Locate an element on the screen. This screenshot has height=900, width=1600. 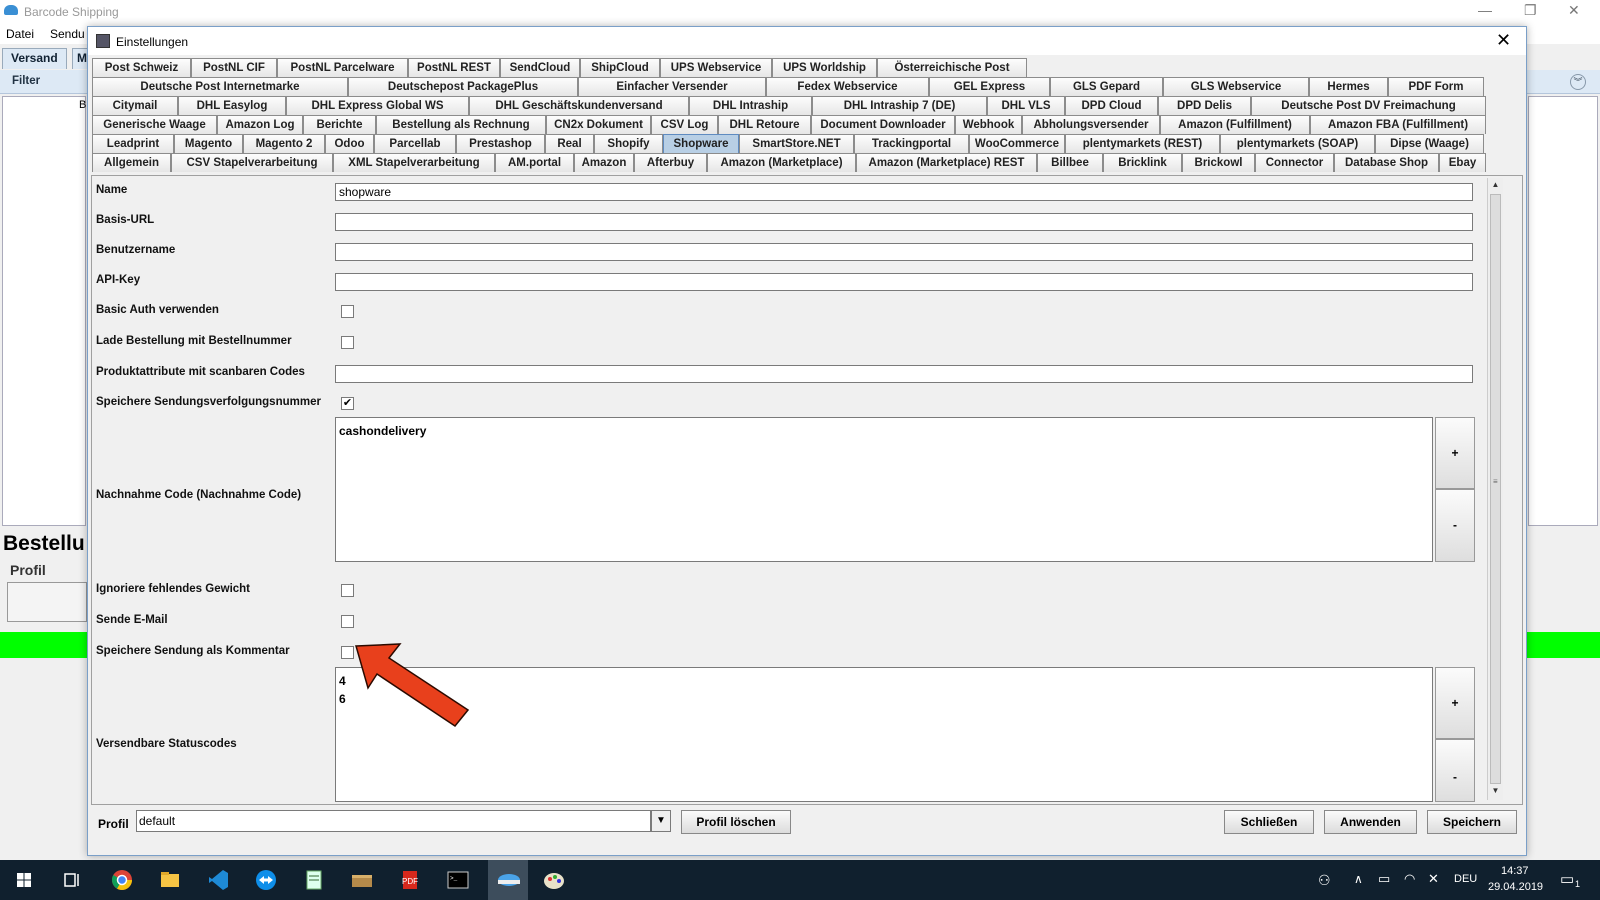
settings-tab: Allgemein is located at coordinates (131, 162).